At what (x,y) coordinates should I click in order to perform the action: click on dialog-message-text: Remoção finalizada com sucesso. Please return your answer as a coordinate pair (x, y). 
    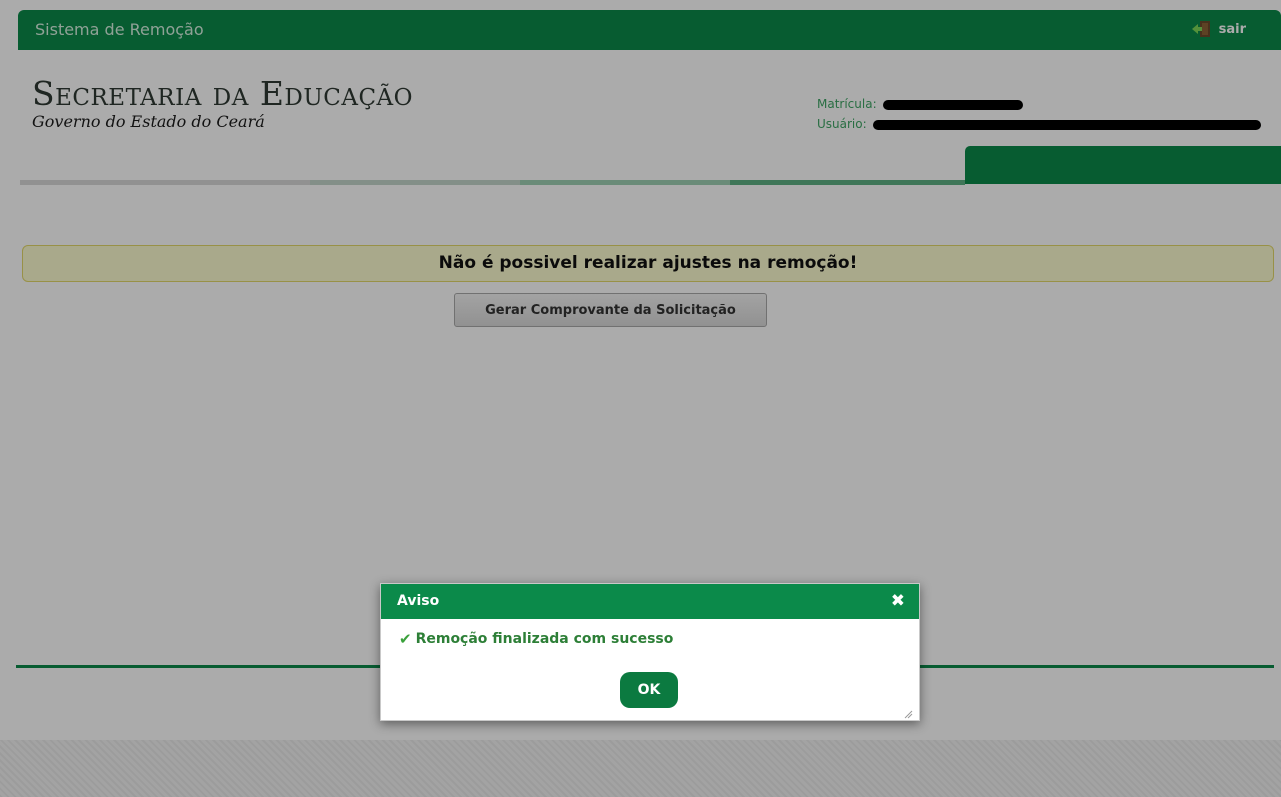
    Looking at the image, I should click on (544, 639).